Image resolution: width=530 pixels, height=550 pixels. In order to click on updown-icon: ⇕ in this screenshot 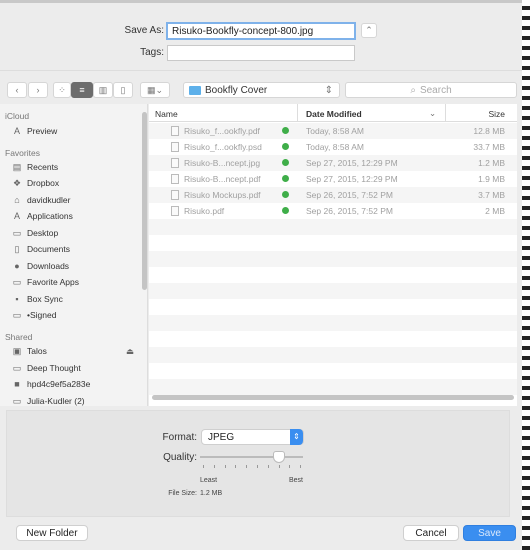, I will do `click(328, 90)`.